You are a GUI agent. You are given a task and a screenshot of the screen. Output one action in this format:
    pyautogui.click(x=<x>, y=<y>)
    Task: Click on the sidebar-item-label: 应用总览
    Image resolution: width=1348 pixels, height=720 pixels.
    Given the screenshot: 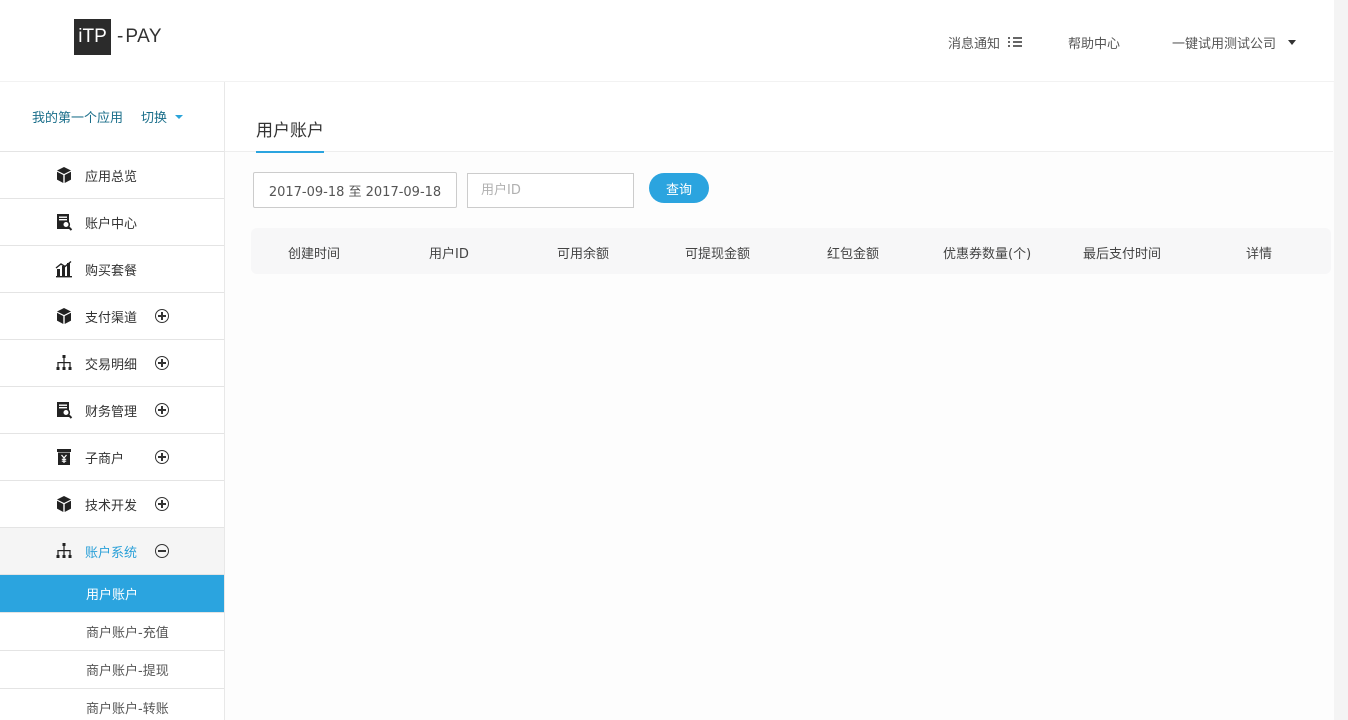 What is the action you would take?
    pyautogui.click(x=111, y=177)
    